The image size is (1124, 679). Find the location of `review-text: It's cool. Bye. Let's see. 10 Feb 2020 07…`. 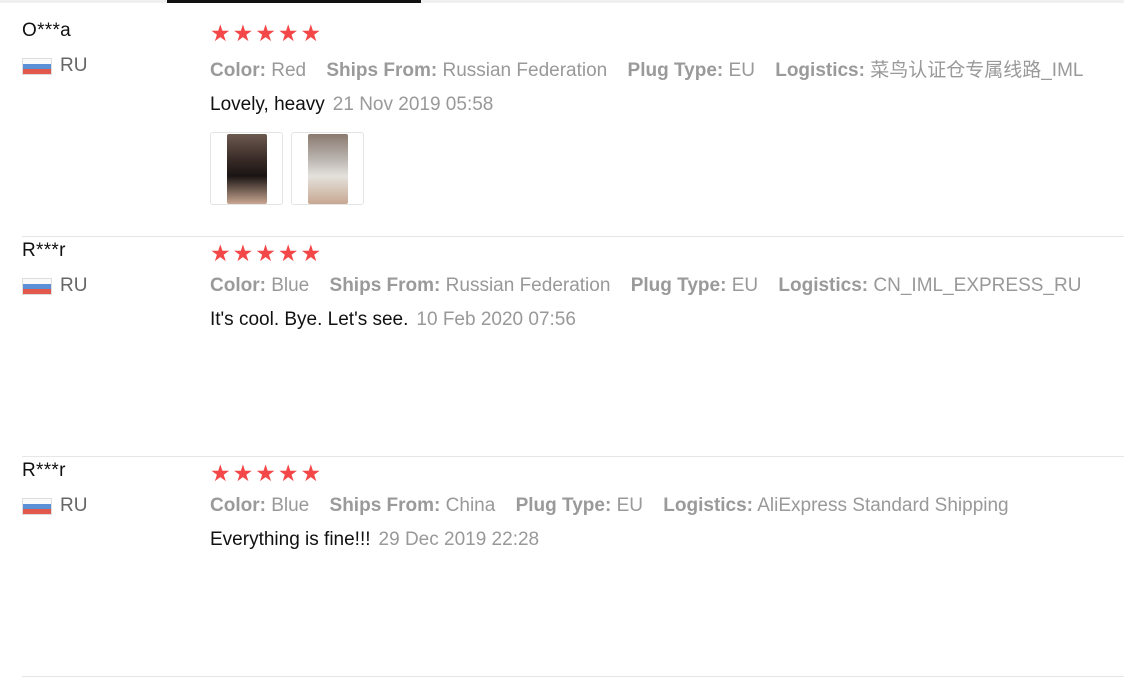

review-text: It's cool. Bye. Let's see. 10 Feb 2020 07… is located at coordinates (665, 320).